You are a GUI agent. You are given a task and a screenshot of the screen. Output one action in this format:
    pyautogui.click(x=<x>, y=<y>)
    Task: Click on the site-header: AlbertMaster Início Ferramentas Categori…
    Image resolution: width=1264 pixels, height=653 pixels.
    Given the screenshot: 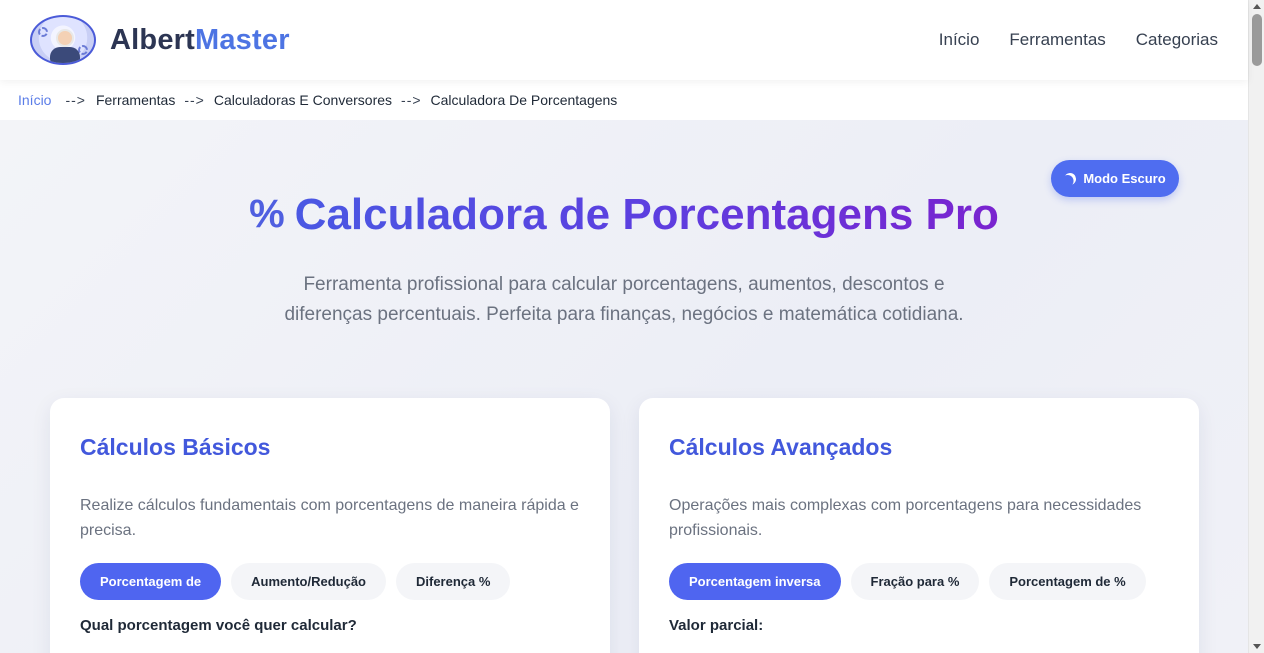 What is the action you would take?
    pyautogui.click(x=624, y=40)
    